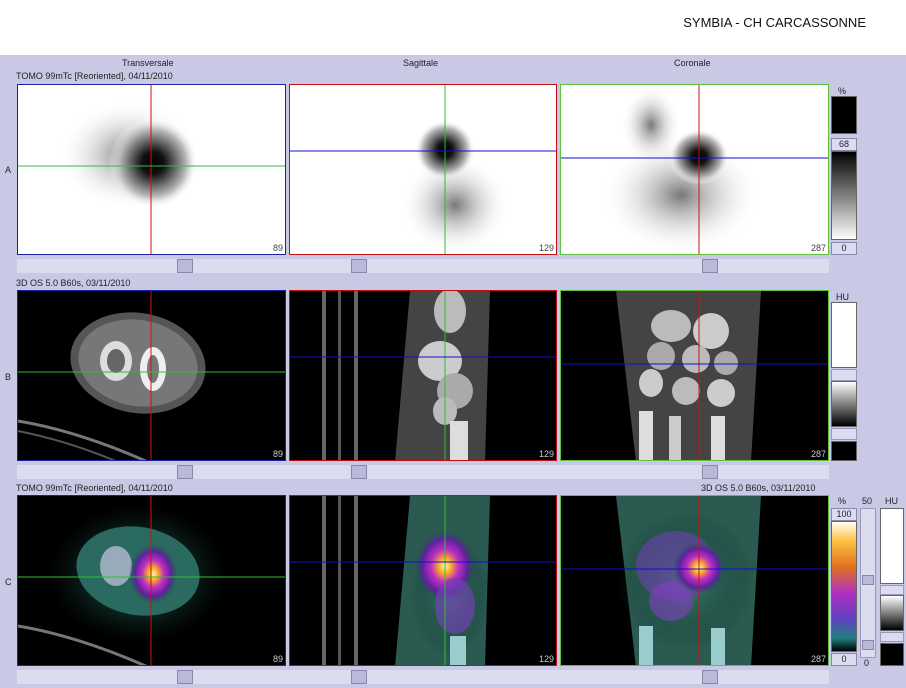 The height and width of the screenshot is (688, 906). What do you see at coordinates (758, 488) in the screenshot?
I see `row-c-series-right: 3D OS 5.0 B60s, 03/11/2010` at bounding box center [758, 488].